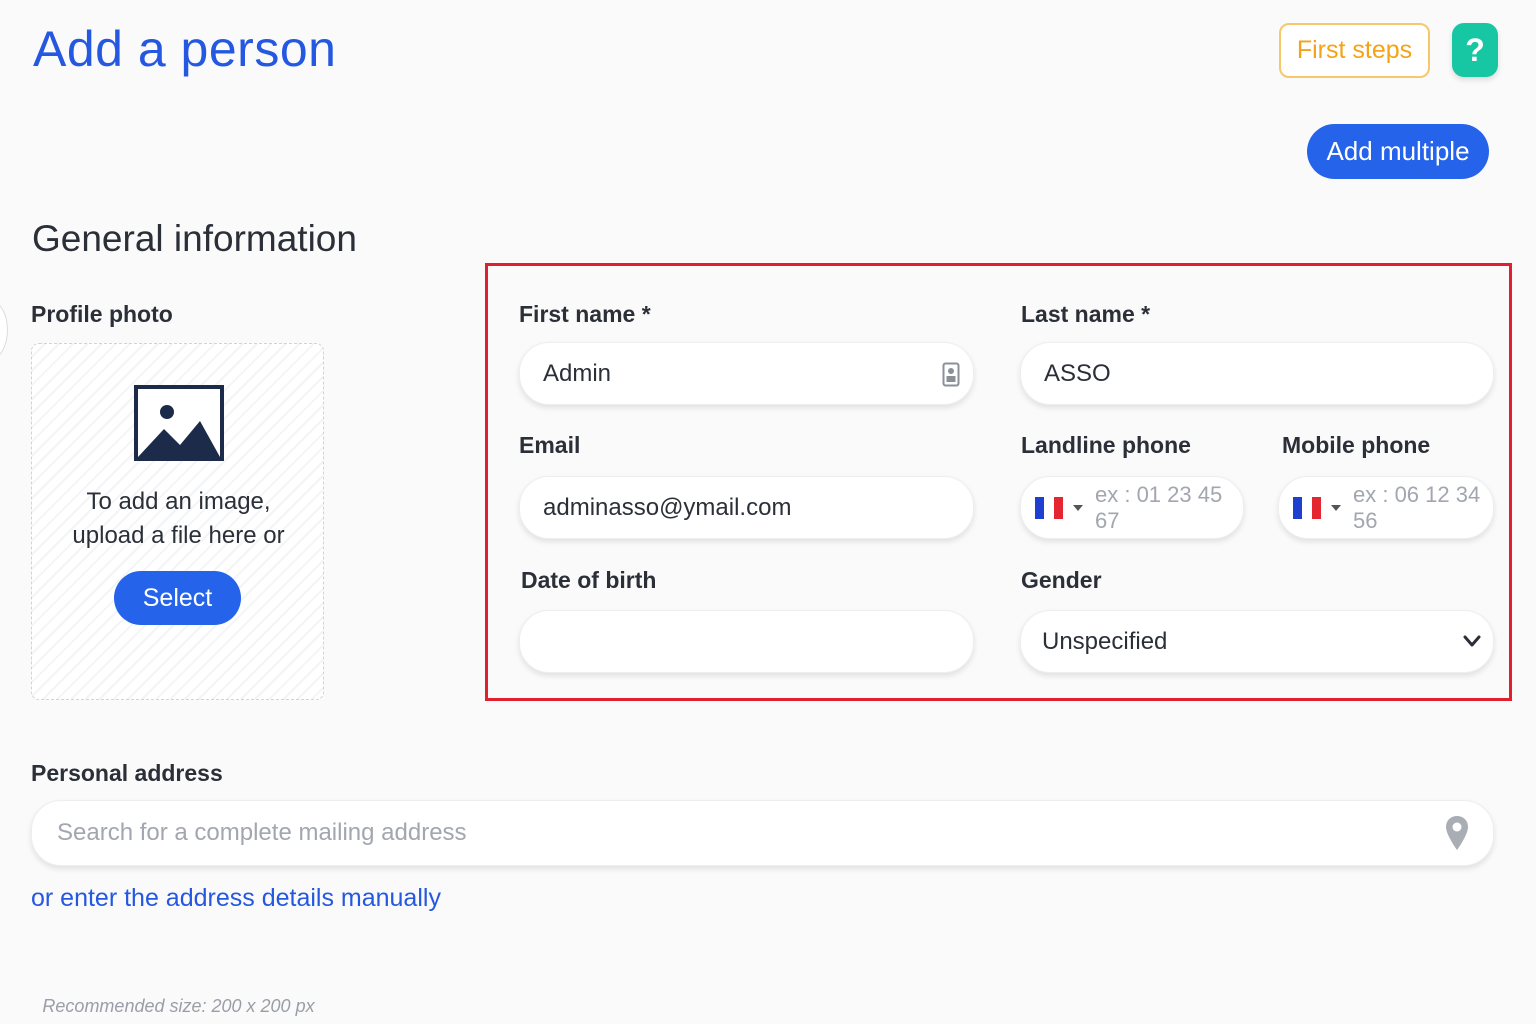 The image size is (1536, 1024). I want to click on date-of-birth-label: Date of birth, so click(589, 580).